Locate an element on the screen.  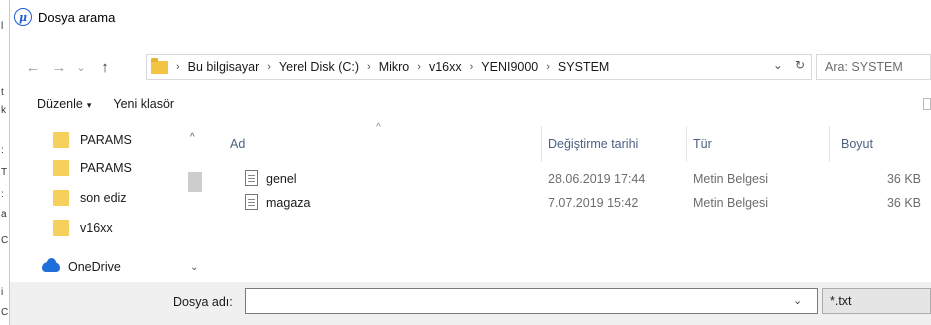
column-header-type: Tür is located at coordinates (702, 144).